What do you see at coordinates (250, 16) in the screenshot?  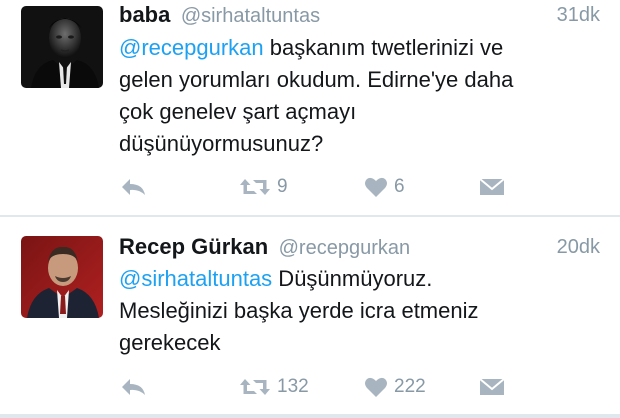 I see `user-handle: @sirhataltuntas` at bounding box center [250, 16].